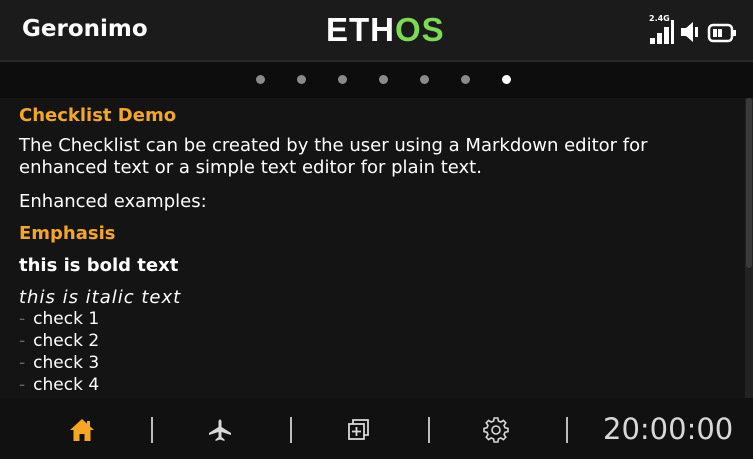 The height and width of the screenshot is (459, 753). What do you see at coordinates (358, 430) in the screenshot?
I see `system-icon` at bounding box center [358, 430].